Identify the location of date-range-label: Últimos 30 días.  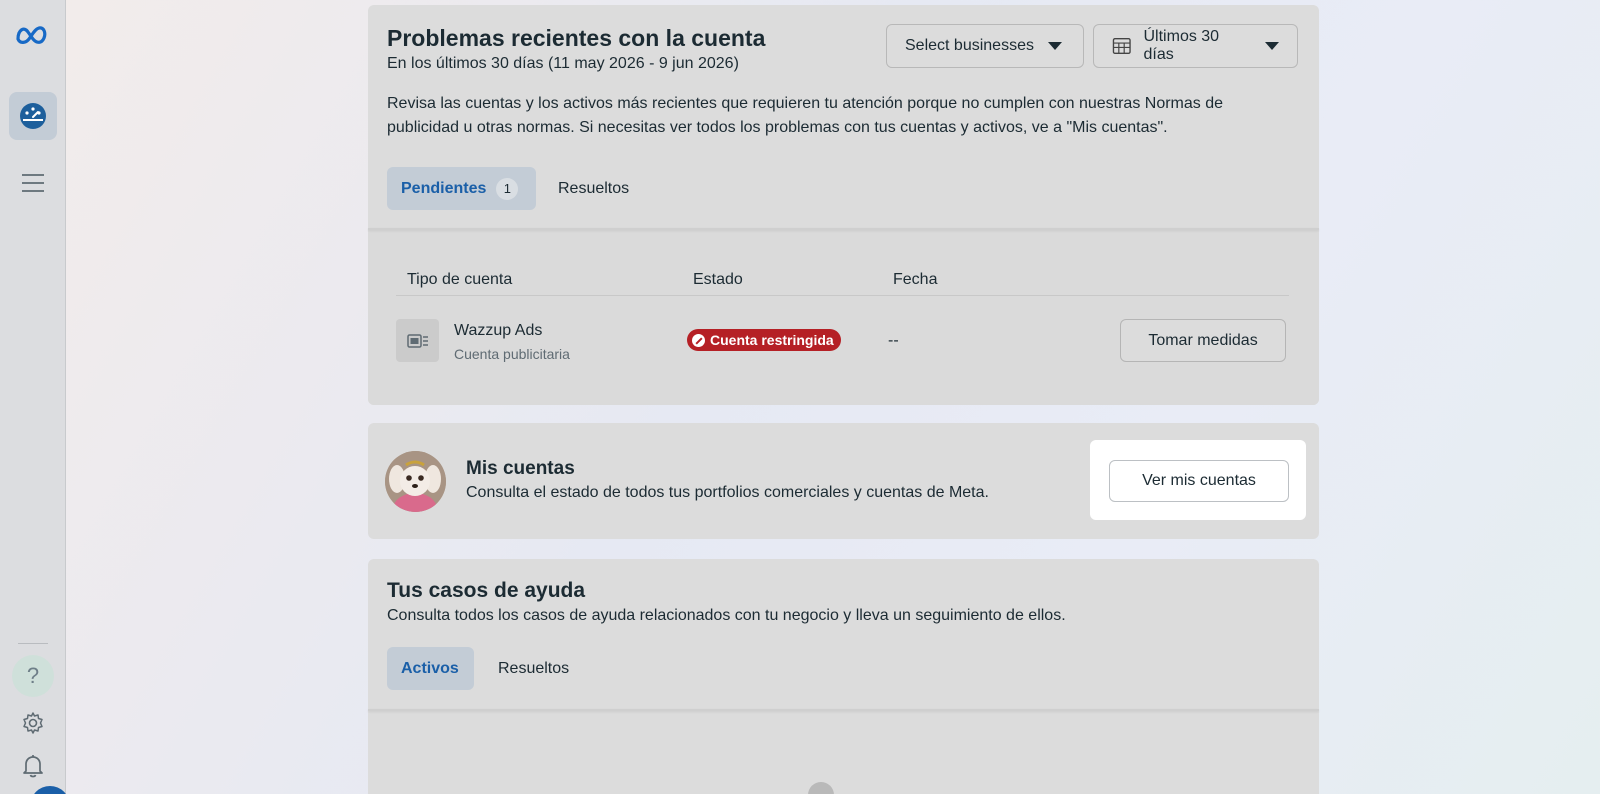
(1181, 45).